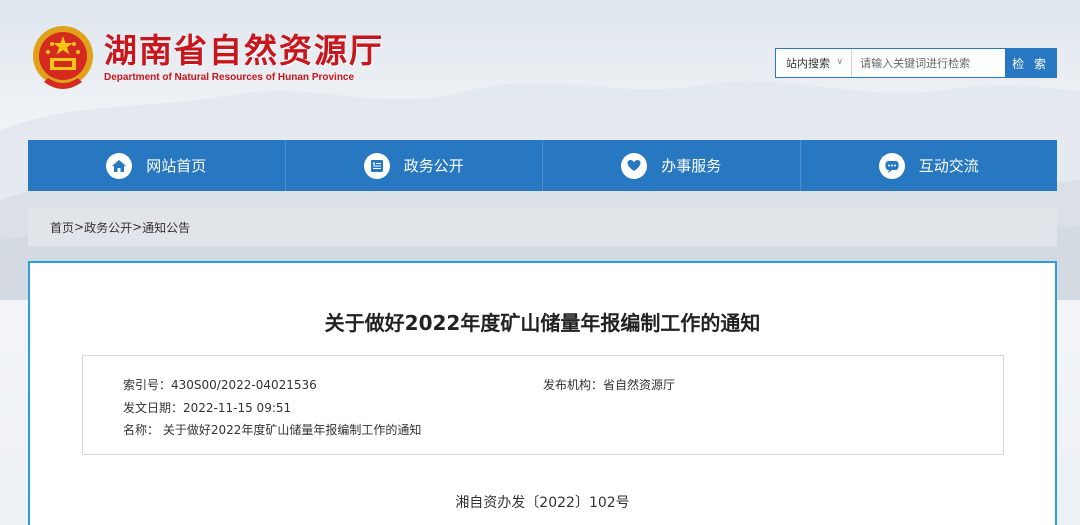 The width and height of the screenshot is (1080, 525). What do you see at coordinates (62, 227) in the screenshot?
I see `breadcrumb-home: 首页` at bounding box center [62, 227].